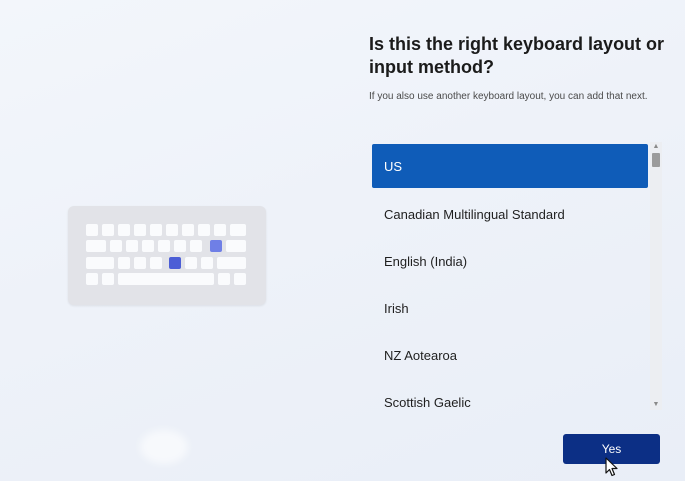 The width and height of the screenshot is (685, 481). What do you see at coordinates (474, 214) in the screenshot?
I see `list-item-label: Canadian Multilingual Standard` at bounding box center [474, 214].